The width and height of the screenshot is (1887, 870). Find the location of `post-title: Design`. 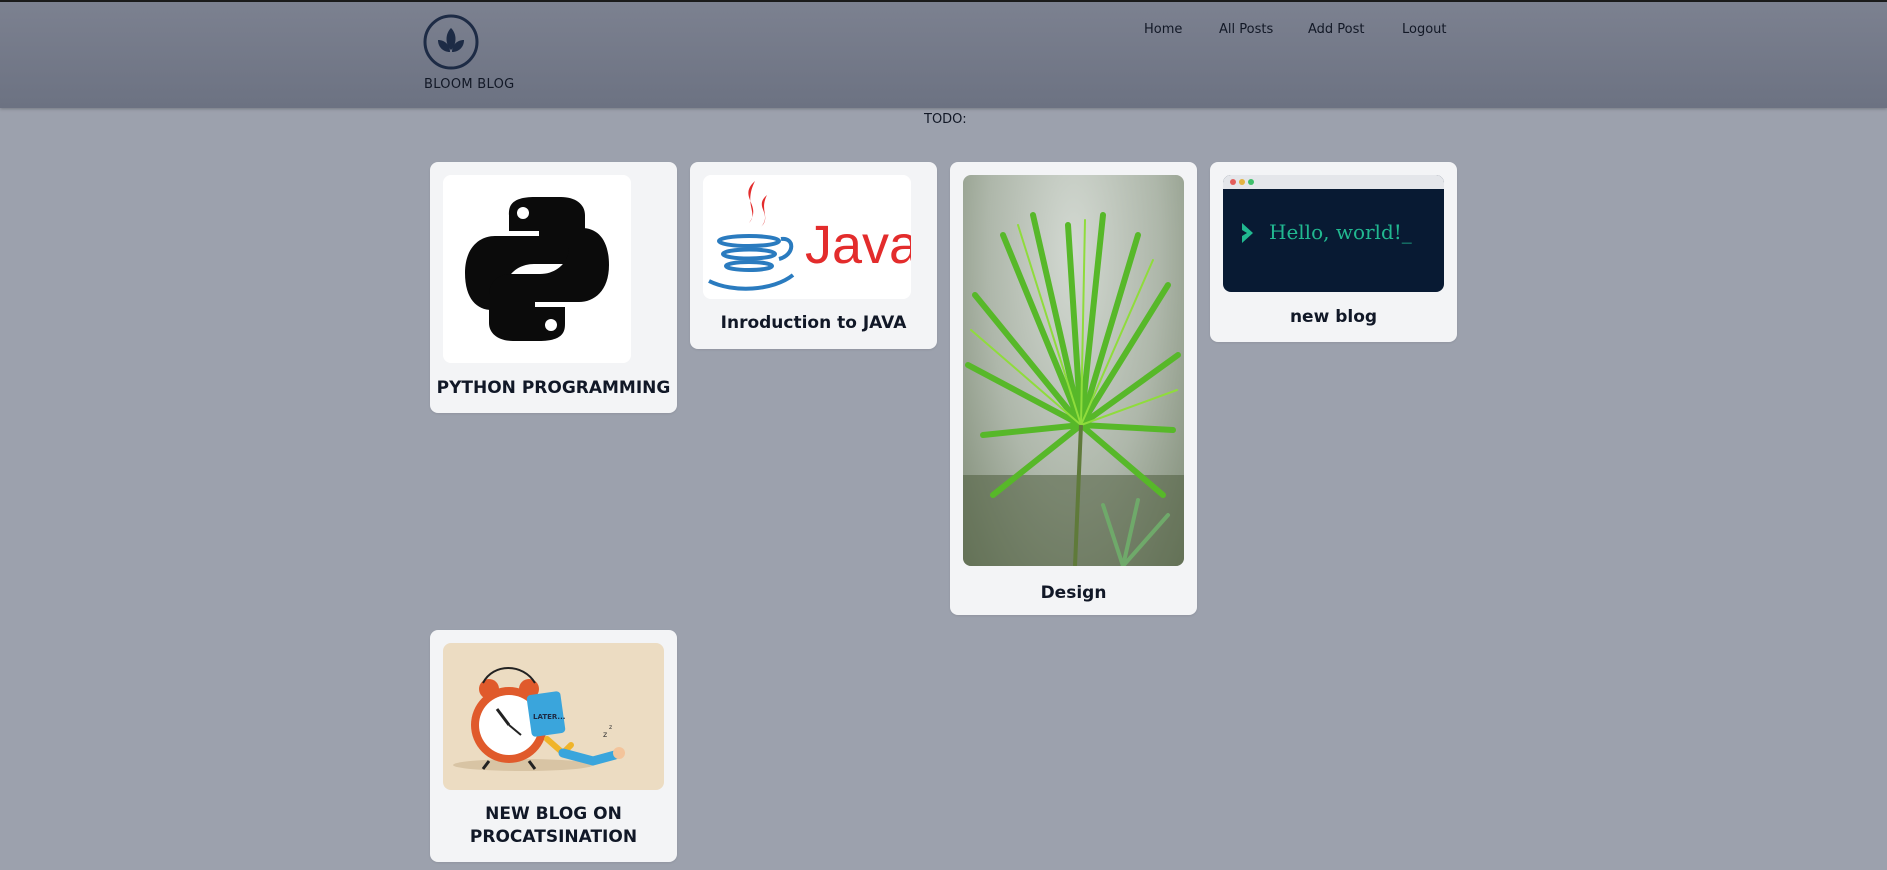

post-title: Design is located at coordinates (1073, 593).